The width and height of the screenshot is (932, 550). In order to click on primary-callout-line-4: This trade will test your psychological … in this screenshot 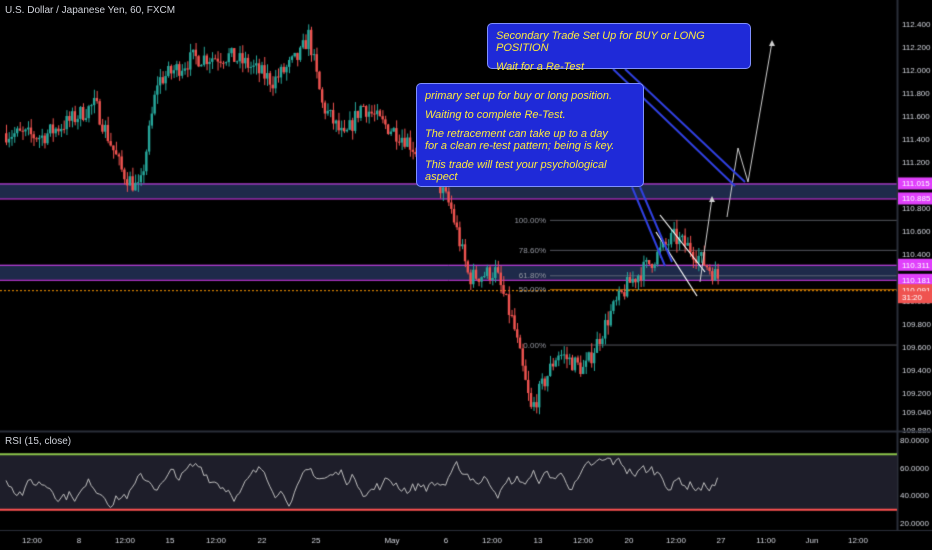, I will do `click(516, 171)`.